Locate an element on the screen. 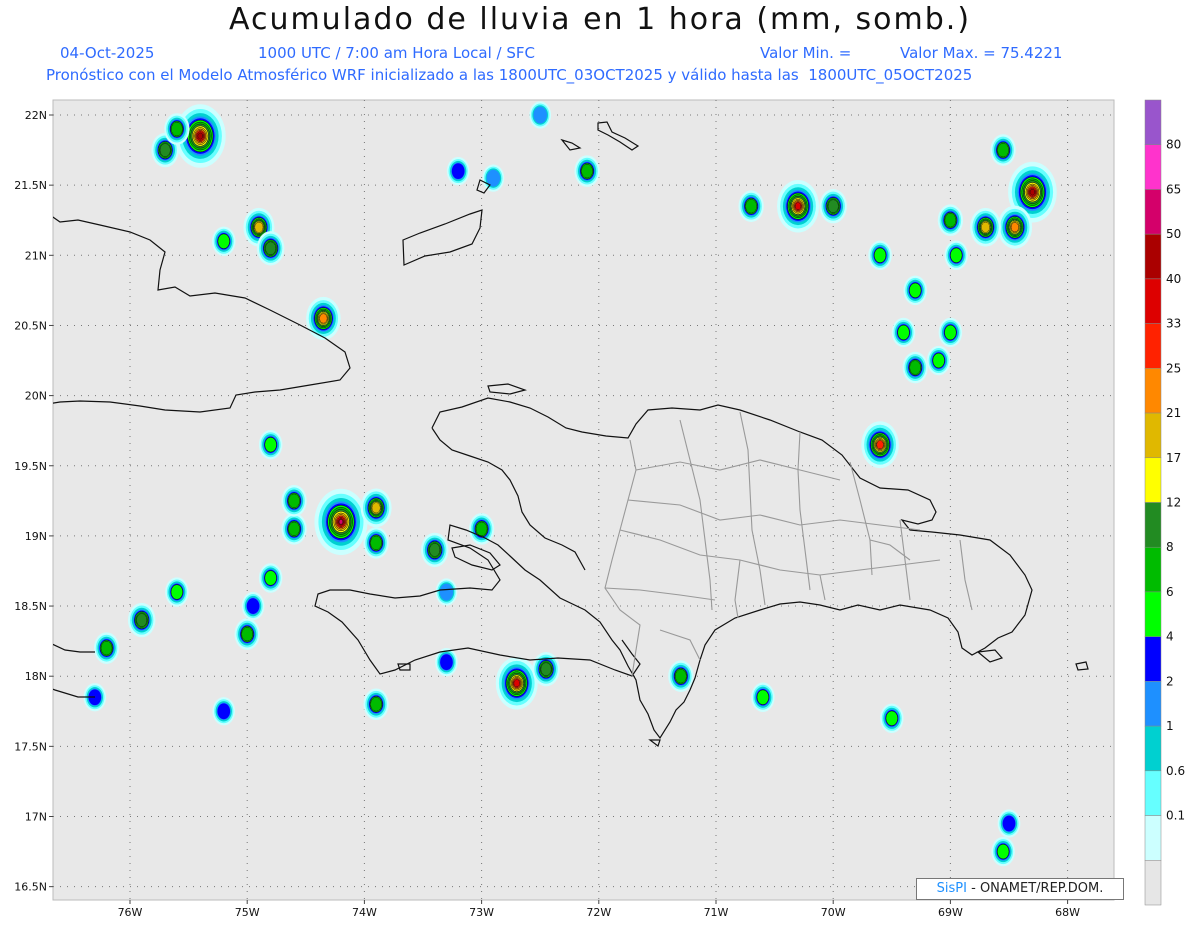  lat-label: 22N is located at coordinates (36, 115).